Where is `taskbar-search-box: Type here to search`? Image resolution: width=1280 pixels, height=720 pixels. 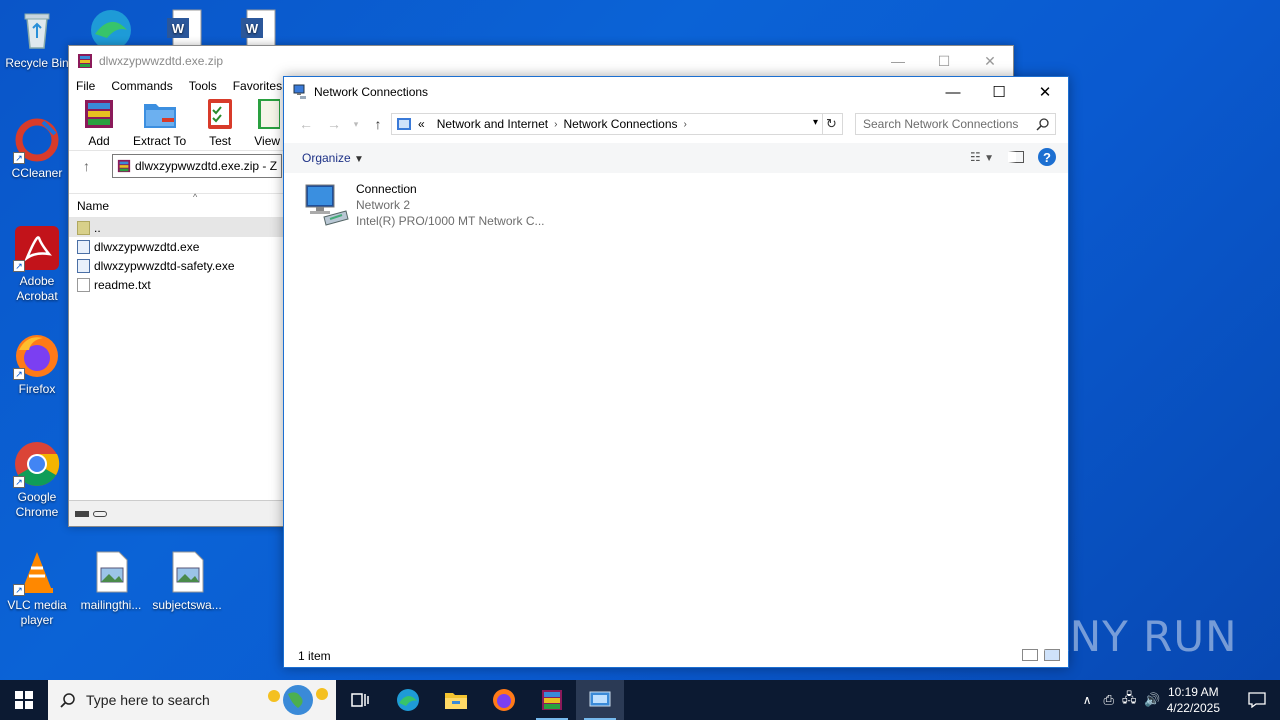 taskbar-search-box: Type here to search is located at coordinates (192, 700).